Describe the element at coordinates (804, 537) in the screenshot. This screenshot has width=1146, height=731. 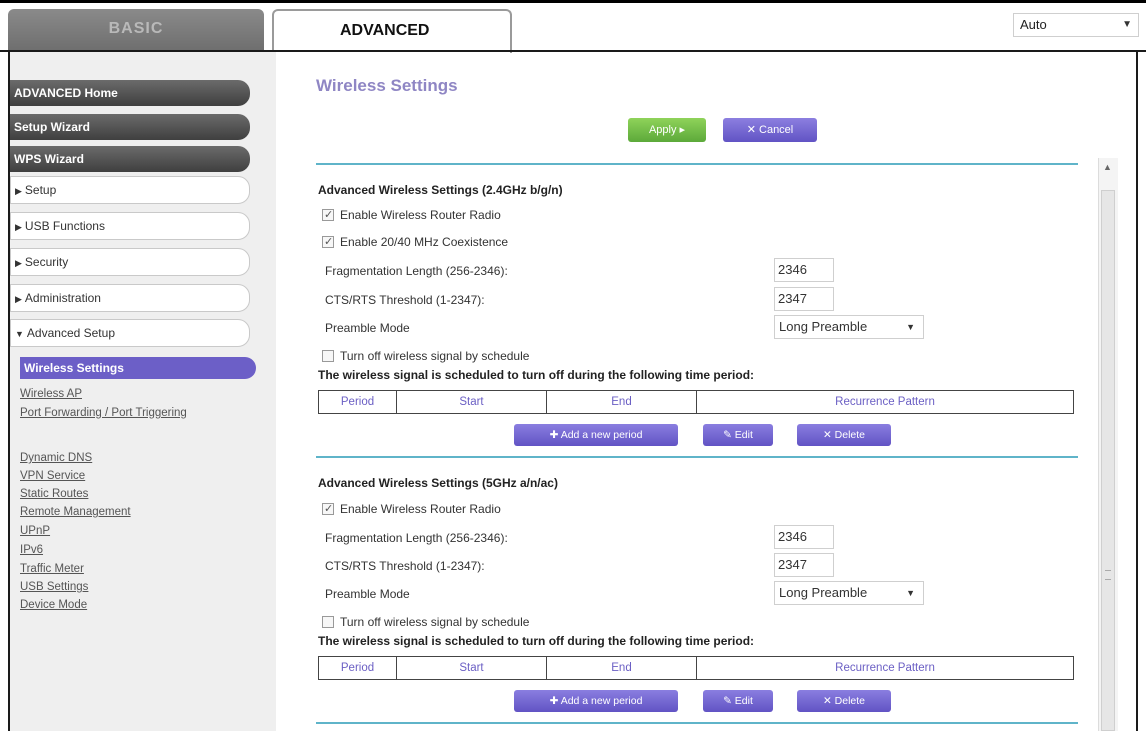
I see `fragmentation-length-input-5ghz: 2346` at that location.